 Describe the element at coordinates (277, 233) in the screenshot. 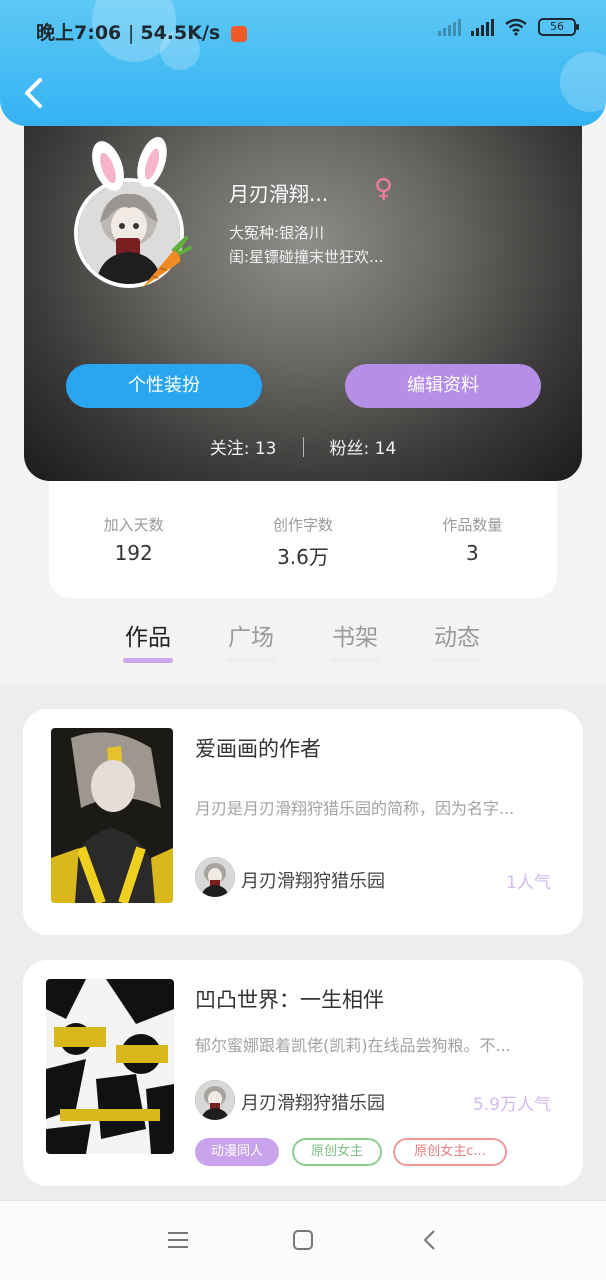

I see `profile-info-line-1: 大冤种:银洛川` at that location.